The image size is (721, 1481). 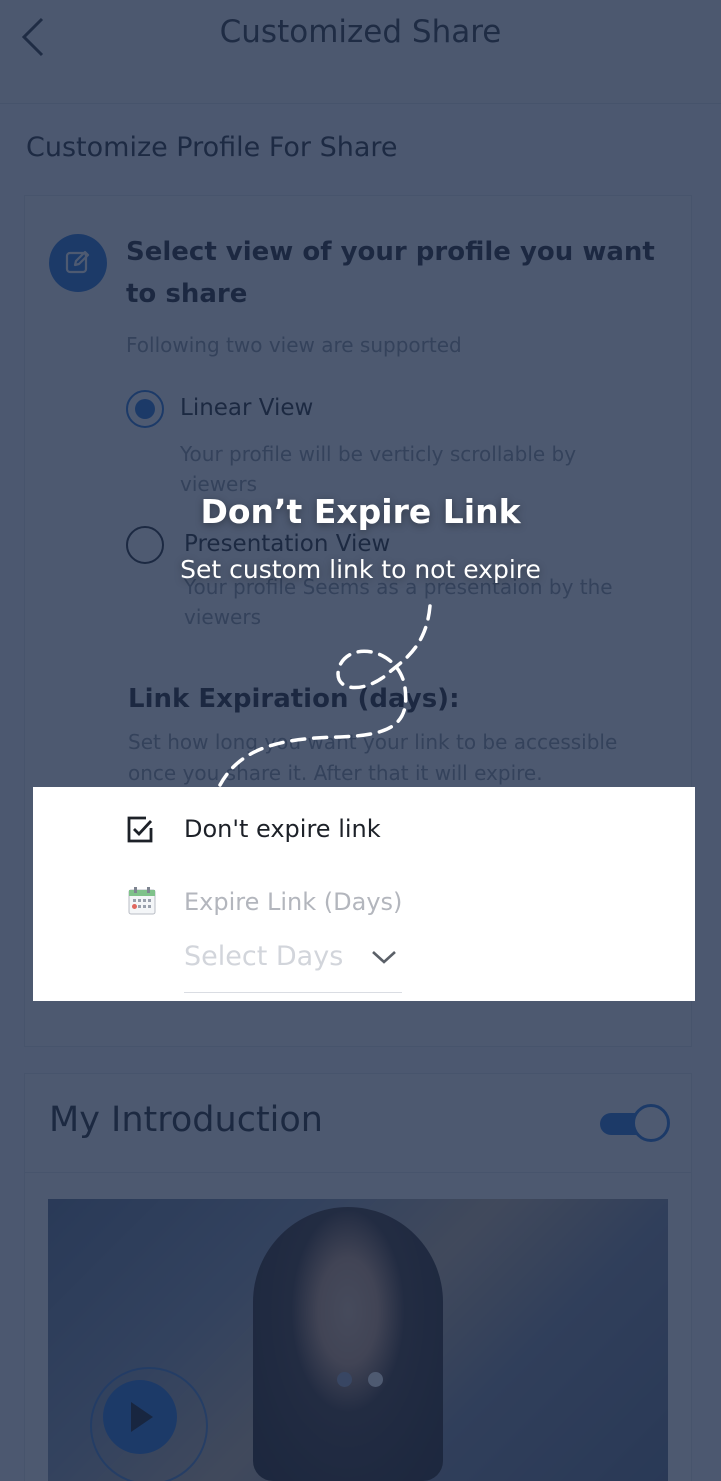 What do you see at coordinates (264, 956) in the screenshot?
I see `select-days-placeholder: Select Days` at bounding box center [264, 956].